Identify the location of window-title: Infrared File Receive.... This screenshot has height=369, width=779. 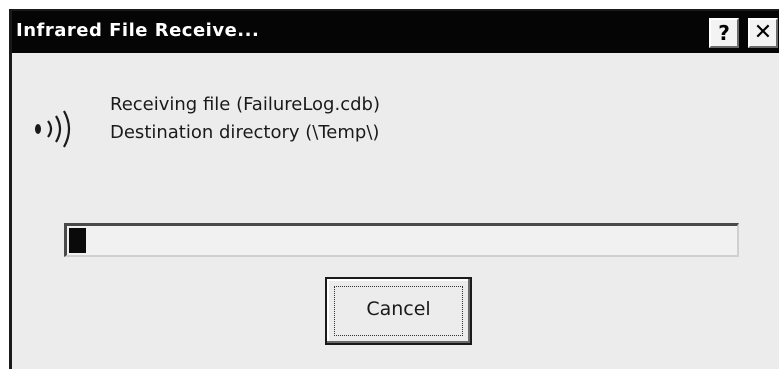
(138, 30).